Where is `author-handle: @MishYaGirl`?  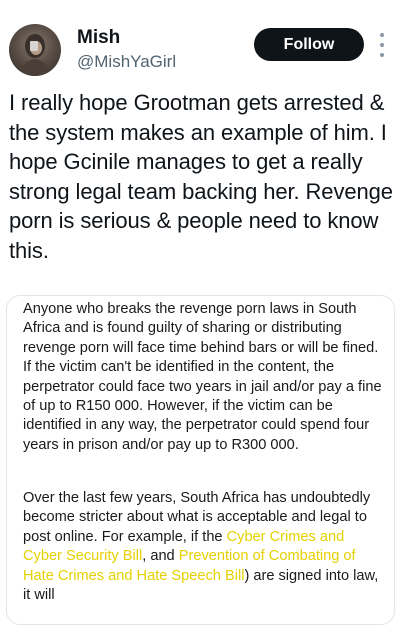 author-handle: @MishYaGirl is located at coordinates (126, 62).